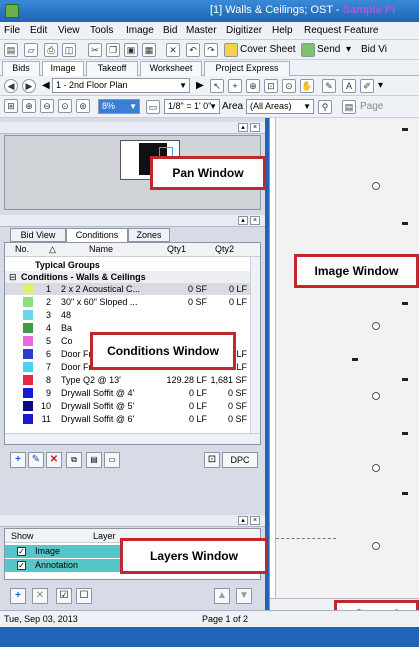 The height and width of the screenshot is (647, 419). I want to click on collapse-icon: ⊟, so click(13, 277).